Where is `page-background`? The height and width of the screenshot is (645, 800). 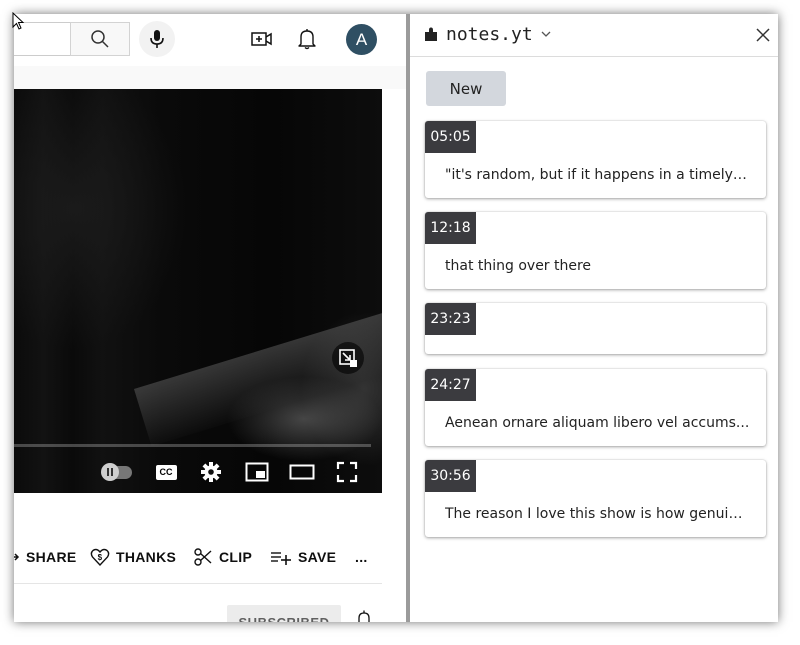 page-background is located at coordinates (210, 77).